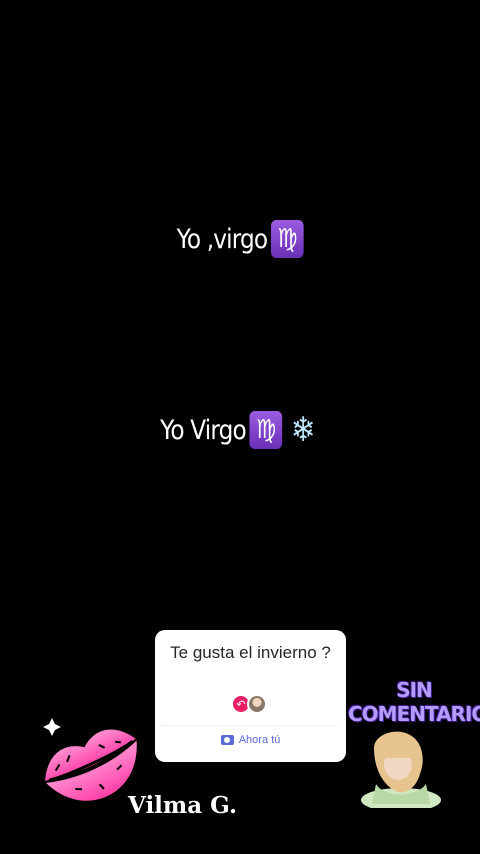 The height and width of the screenshot is (854, 480). I want to click on question-sticker: Te gusta el invierno ? ↶ Ahora tú, so click(250, 696).